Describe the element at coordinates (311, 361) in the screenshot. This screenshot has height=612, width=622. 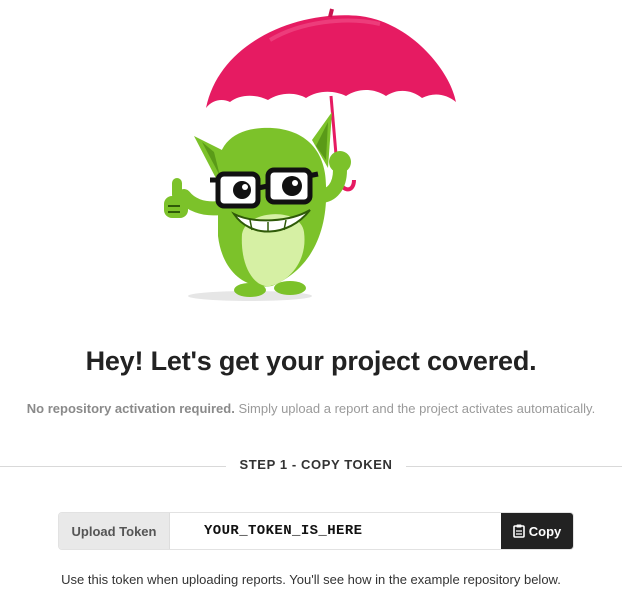
I see `page-title: Hey! Let's get your project covered.` at that location.